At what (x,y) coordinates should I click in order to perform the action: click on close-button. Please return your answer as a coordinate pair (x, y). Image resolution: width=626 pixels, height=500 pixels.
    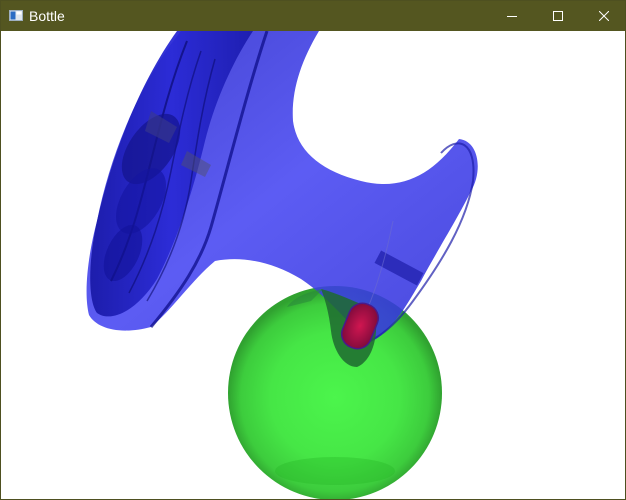
    Looking at the image, I should click on (603, 16).